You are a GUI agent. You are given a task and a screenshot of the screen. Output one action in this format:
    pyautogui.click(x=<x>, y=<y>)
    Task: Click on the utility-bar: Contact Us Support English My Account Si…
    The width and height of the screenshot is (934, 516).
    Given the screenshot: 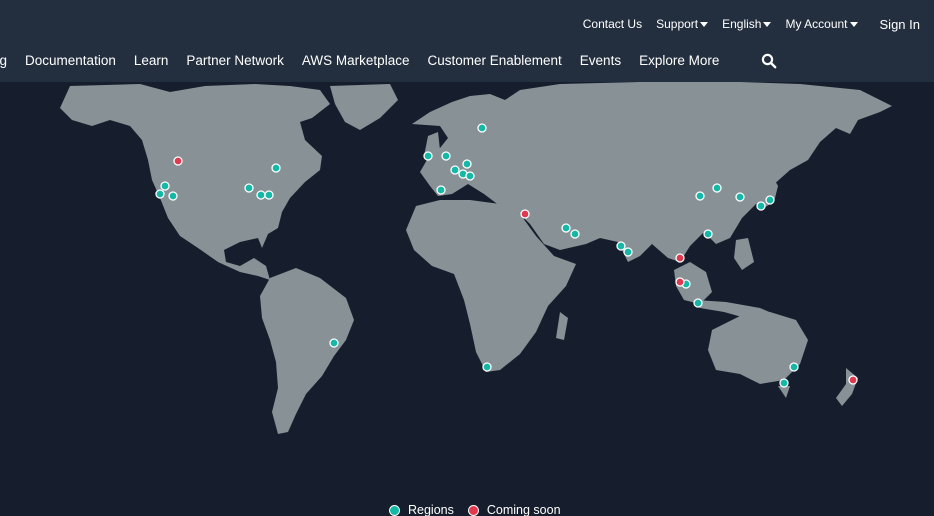 What is the action you would take?
    pyautogui.click(x=467, y=22)
    